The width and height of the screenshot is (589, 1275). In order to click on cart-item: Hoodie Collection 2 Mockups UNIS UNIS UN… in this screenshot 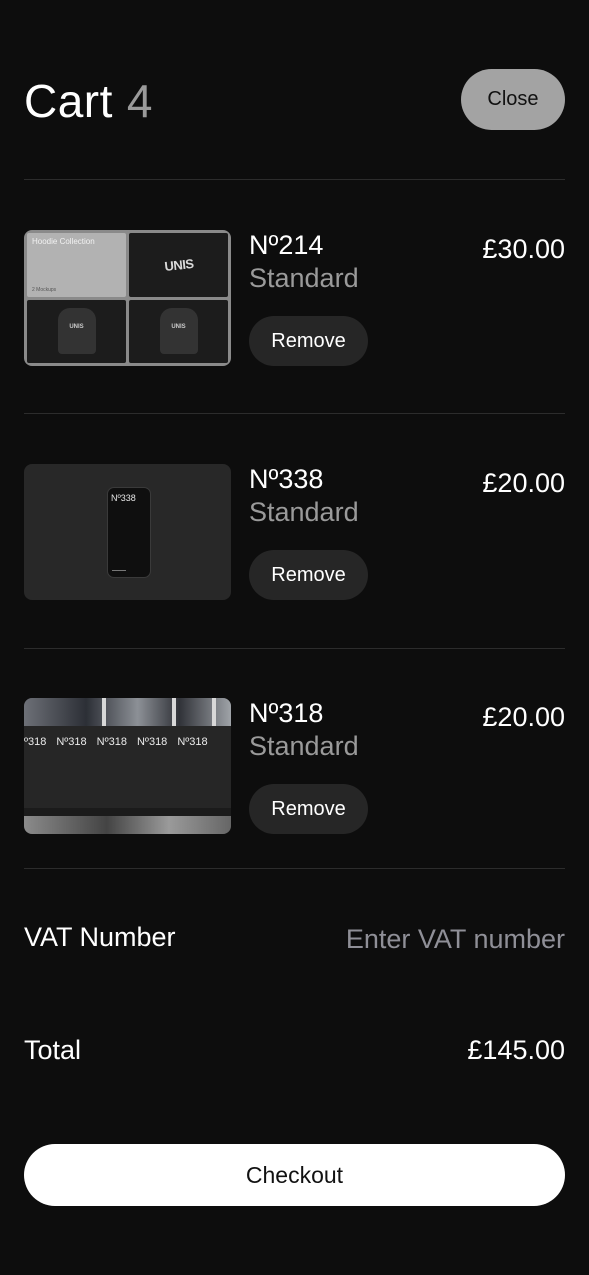, I will do `click(294, 298)`.